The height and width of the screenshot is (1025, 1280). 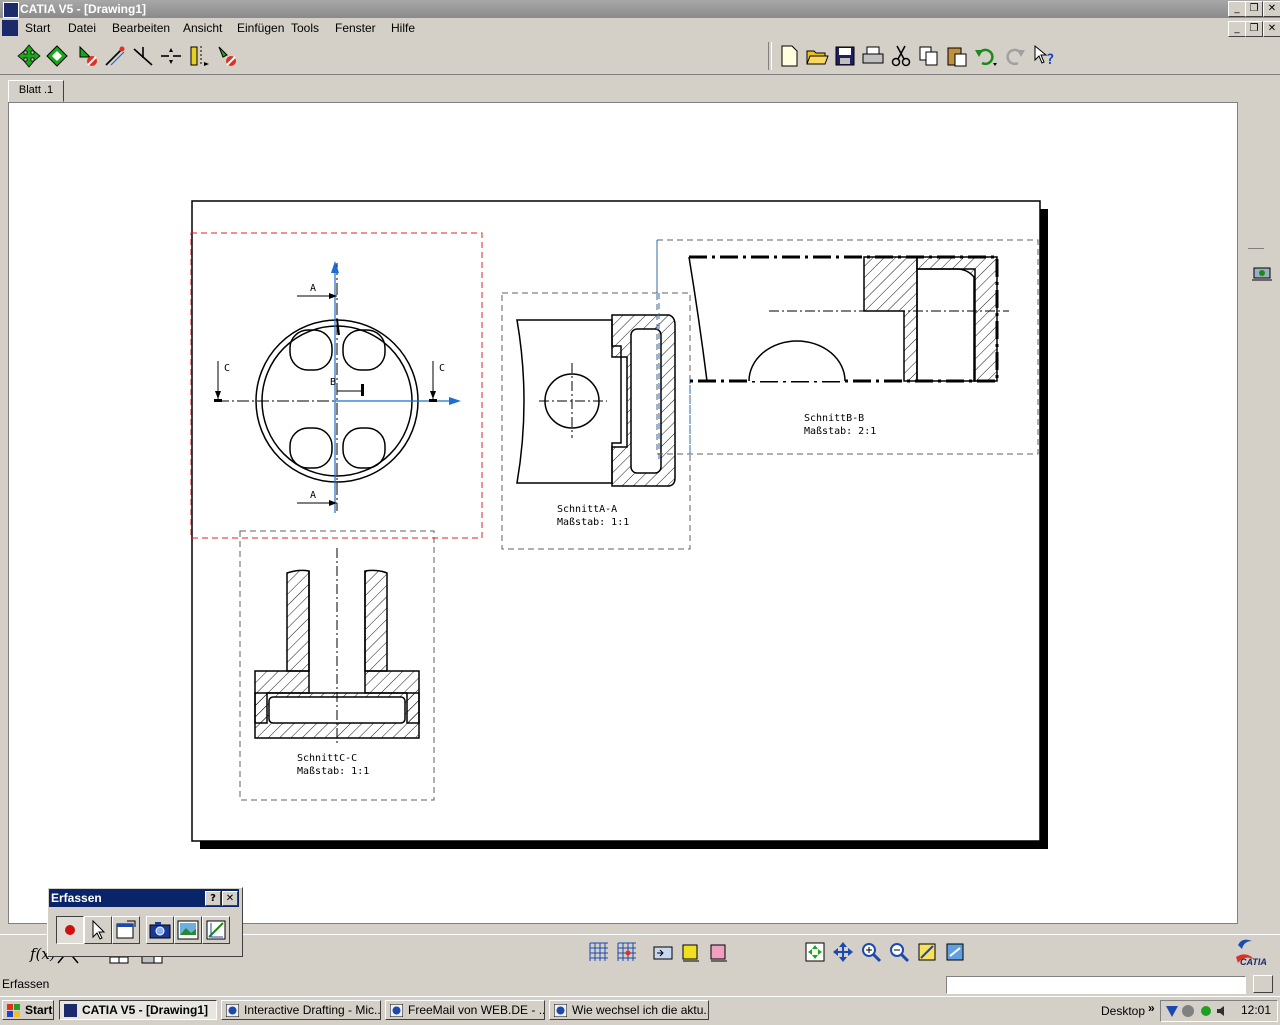 I want to click on save-icon, so click(x=845, y=56).